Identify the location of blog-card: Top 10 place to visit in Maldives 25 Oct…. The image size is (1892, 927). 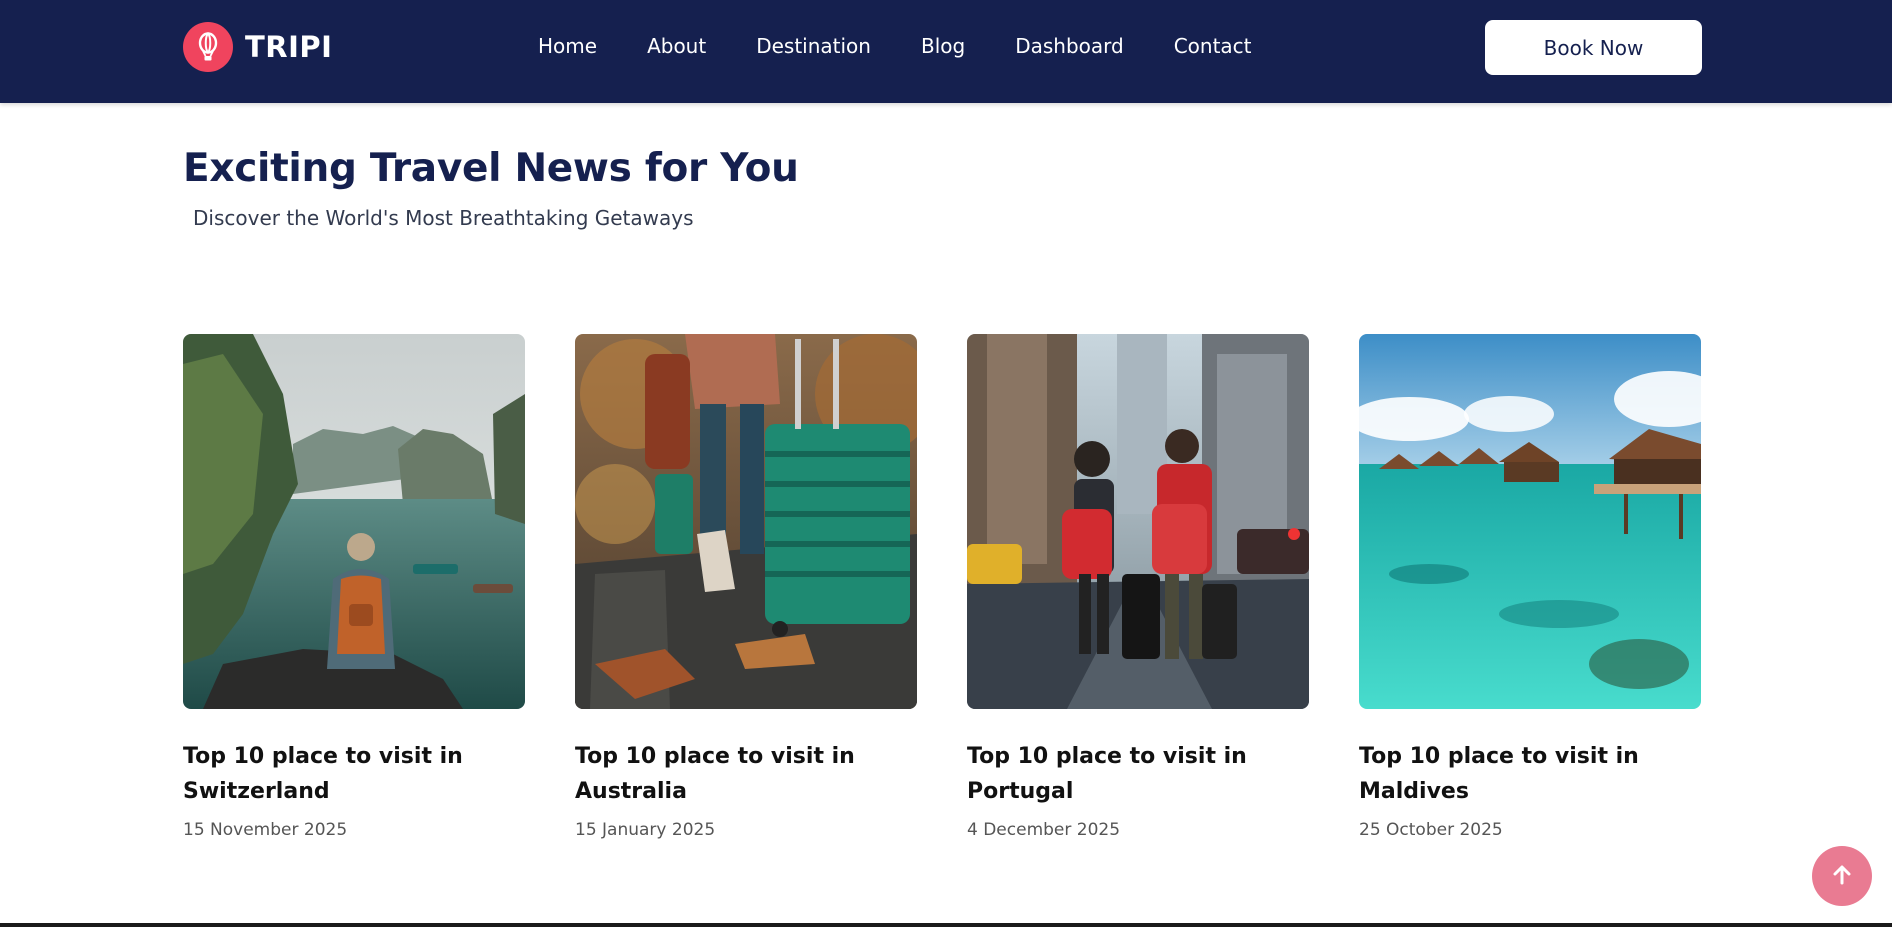
(1530, 587).